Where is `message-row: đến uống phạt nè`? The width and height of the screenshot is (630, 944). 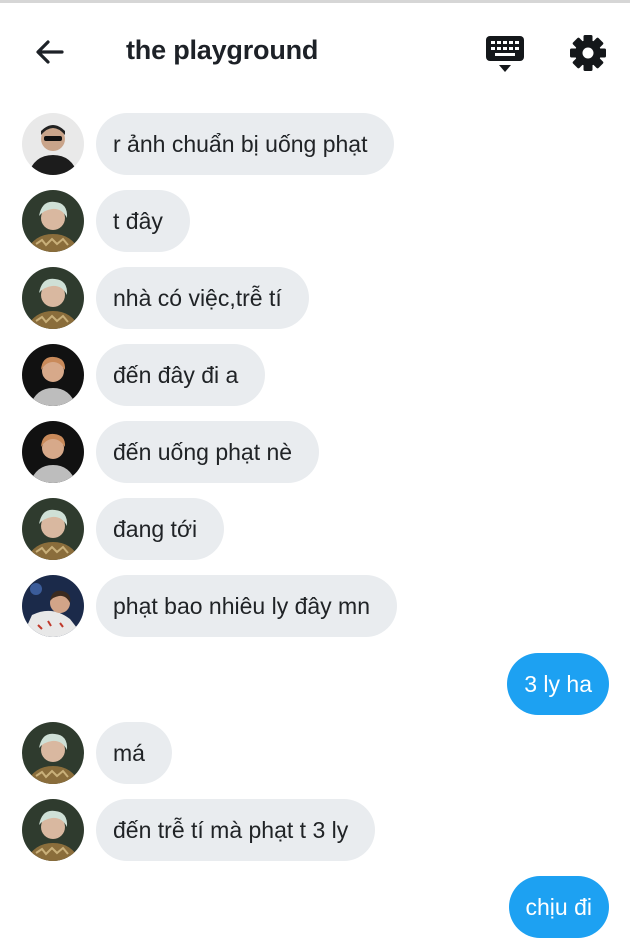 message-row: đến uống phạt nè is located at coordinates (315, 452).